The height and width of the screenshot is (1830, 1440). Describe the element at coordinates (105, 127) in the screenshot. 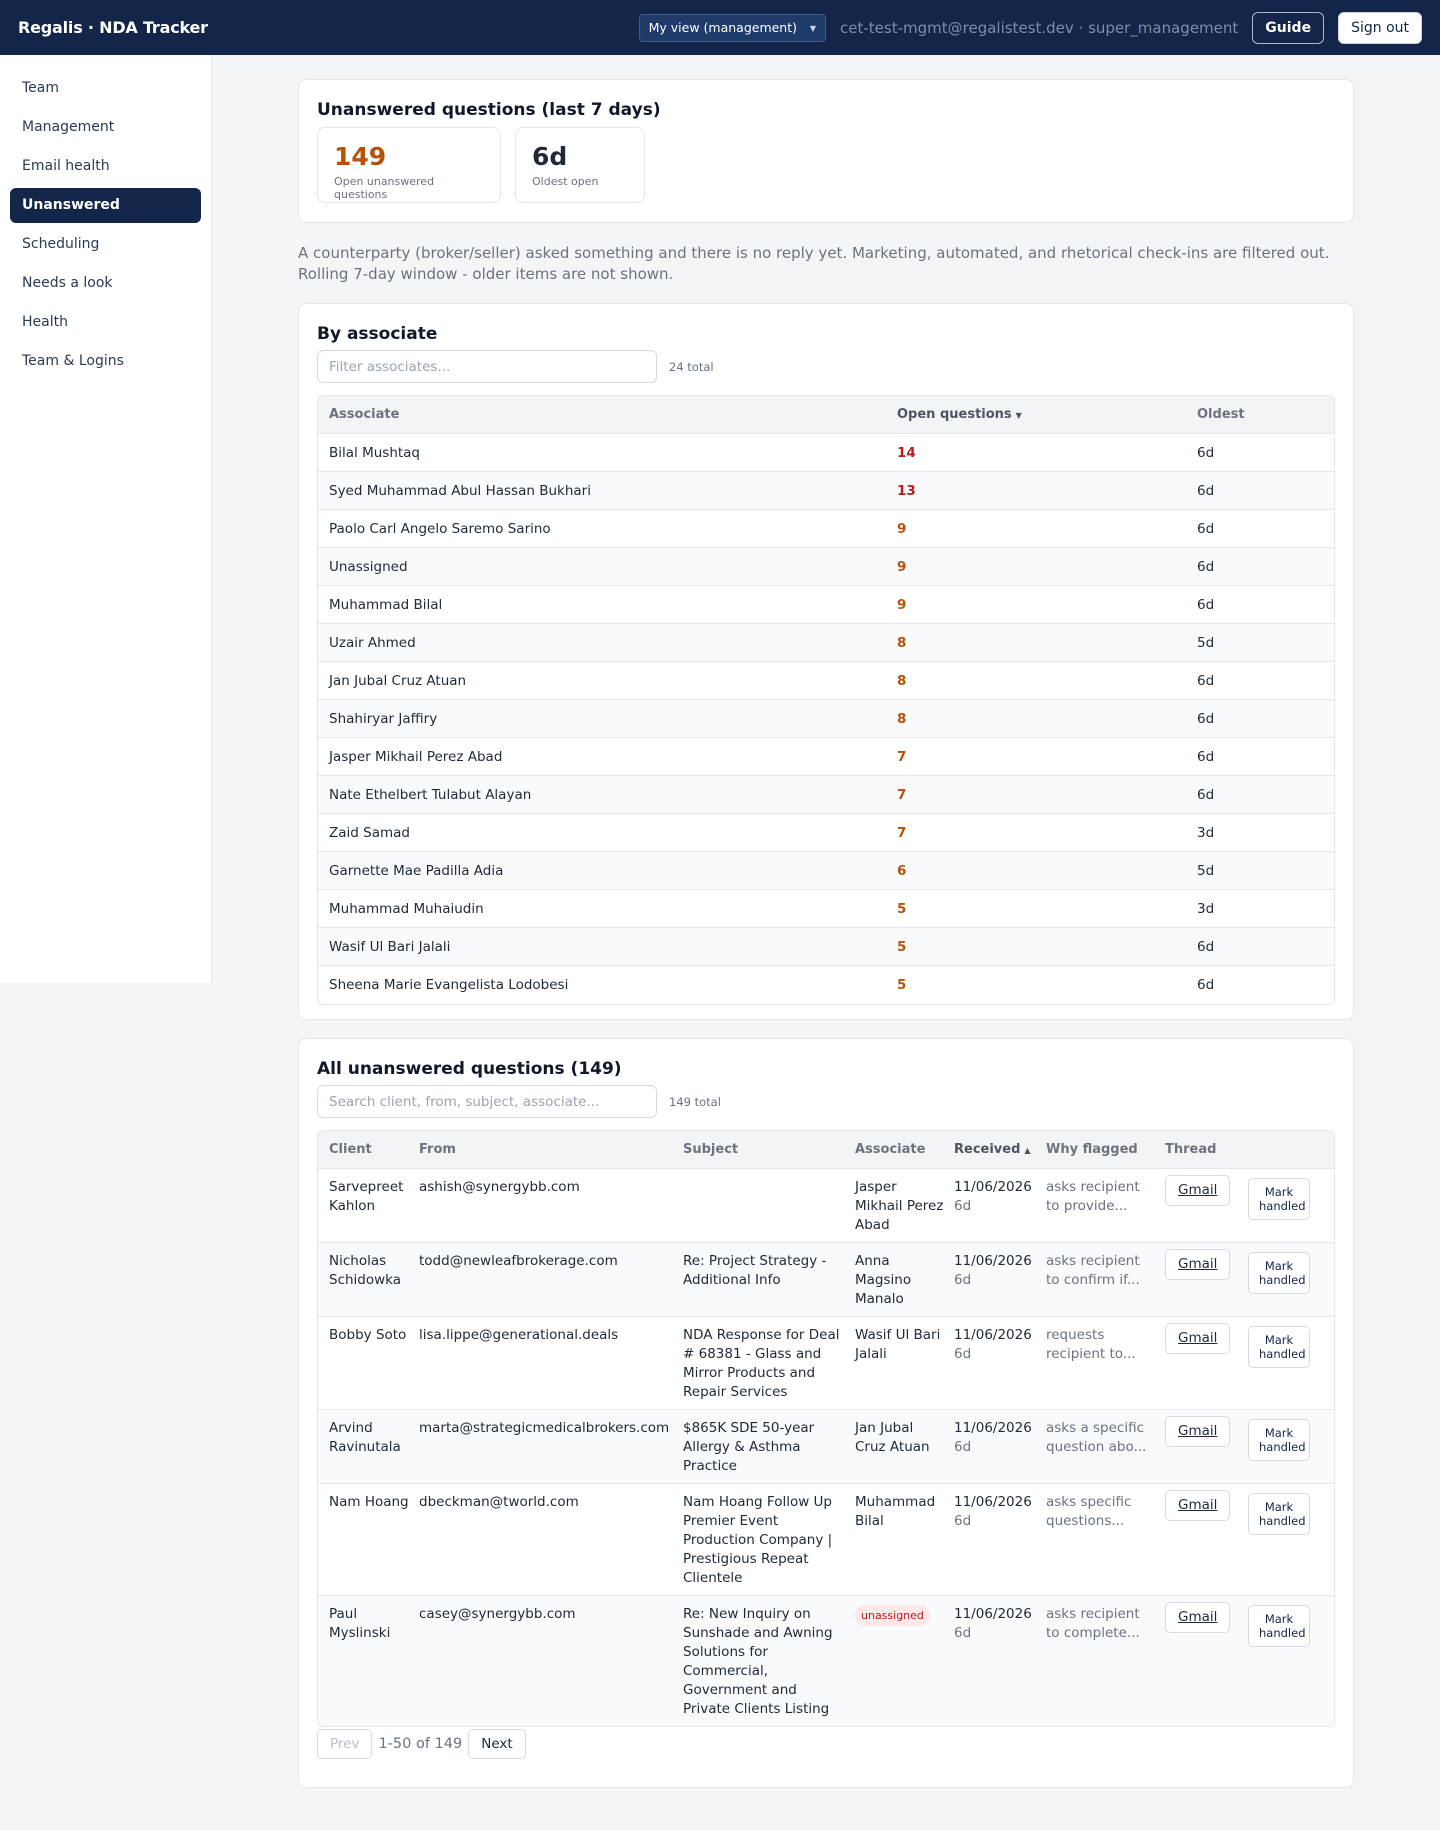

I see `sidebar-item-management: Management` at that location.